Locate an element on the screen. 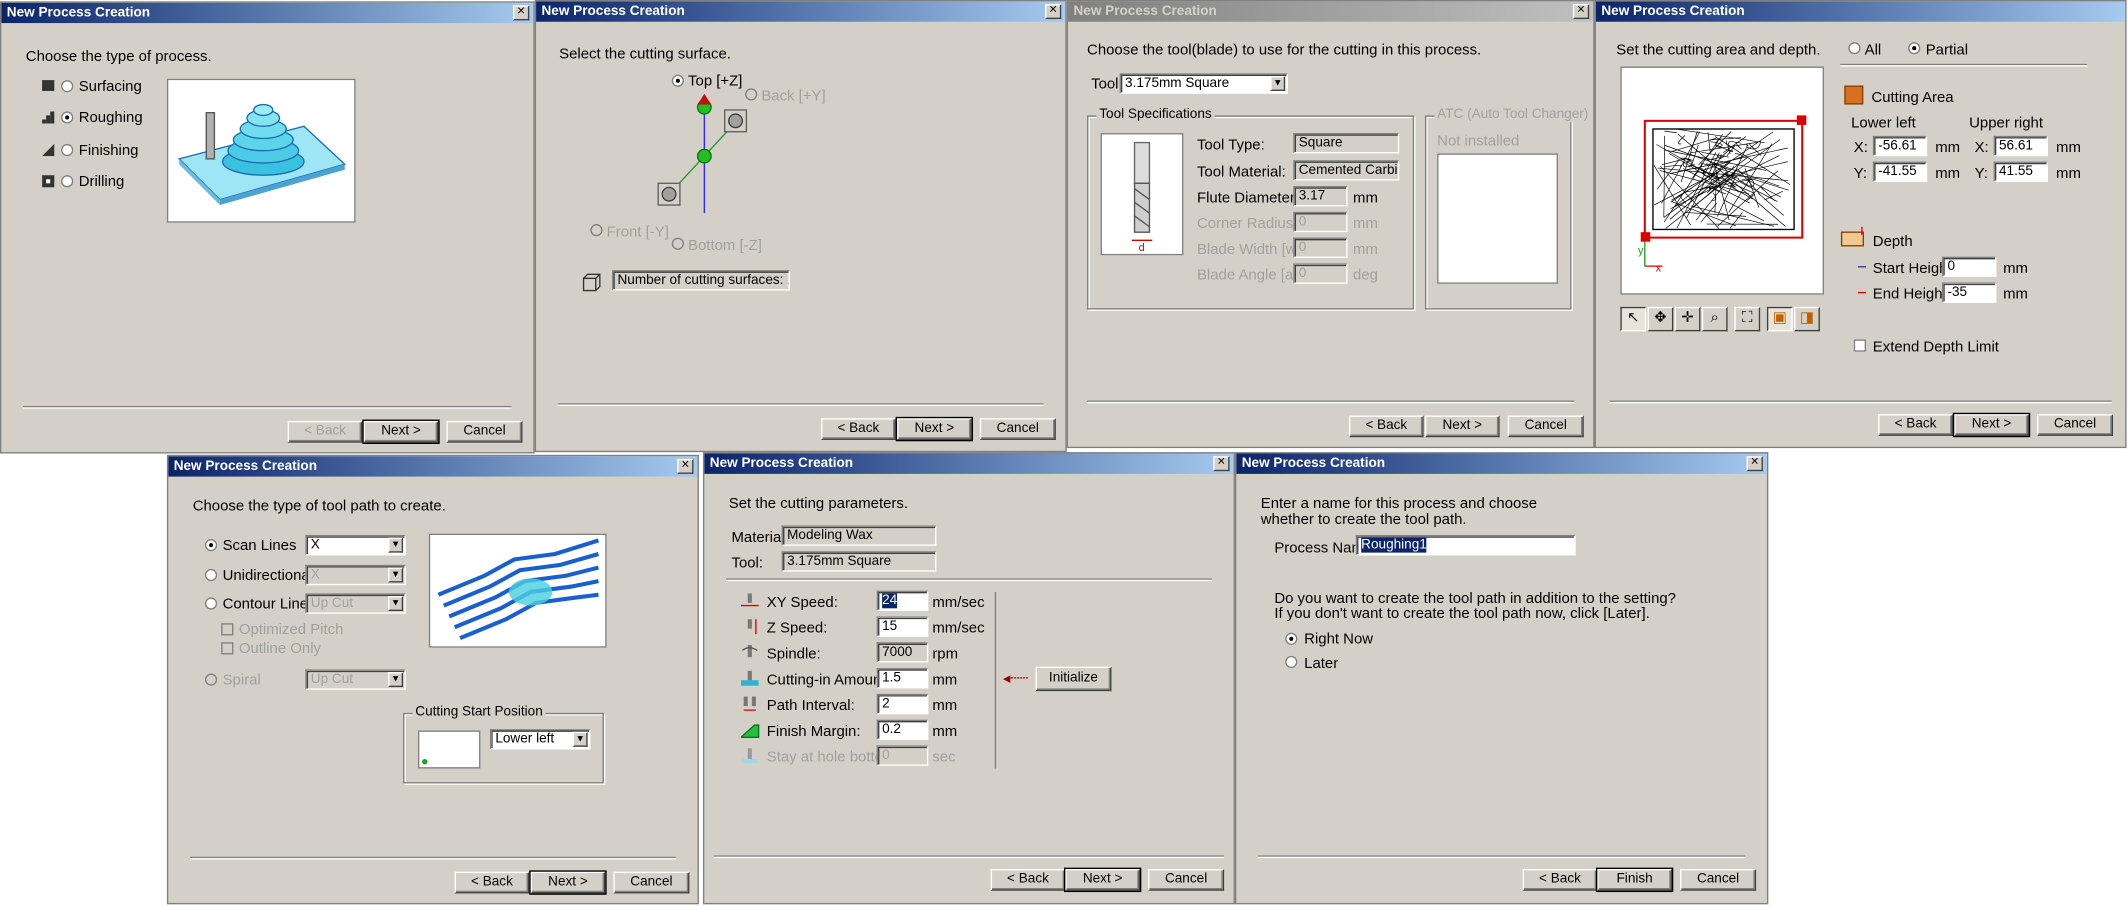 This screenshot has height=907, width=2128. param-unit: mm is located at coordinates (945, 706).